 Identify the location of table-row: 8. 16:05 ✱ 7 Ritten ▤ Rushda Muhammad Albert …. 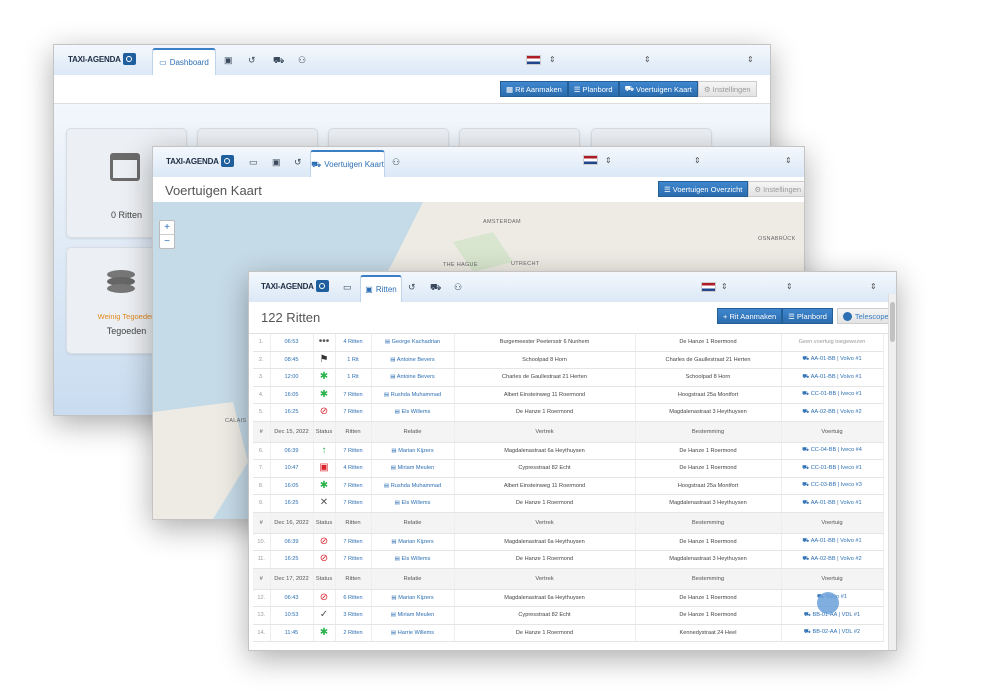
(568, 486).